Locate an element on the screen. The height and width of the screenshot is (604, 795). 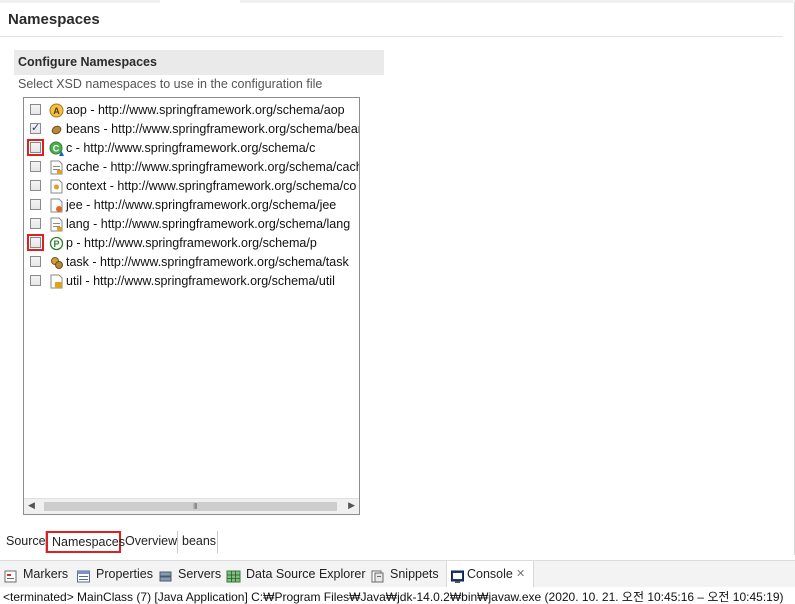
view-tab-label: Properties is located at coordinates (124, 574).